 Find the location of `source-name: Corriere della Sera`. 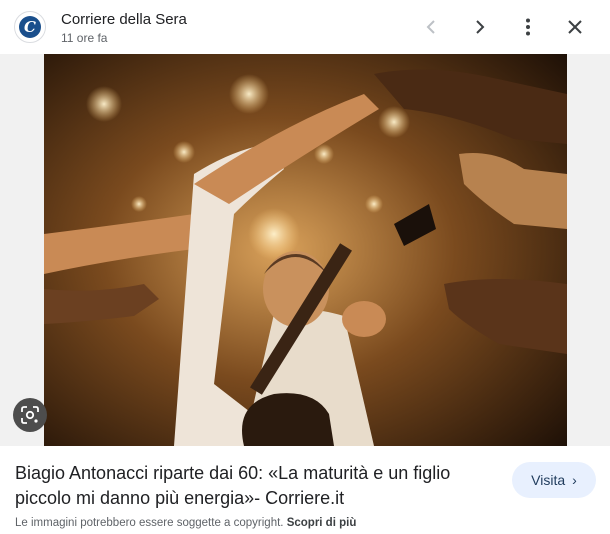

source-name: Corriere della Sera is located at coordinates (124, 19).